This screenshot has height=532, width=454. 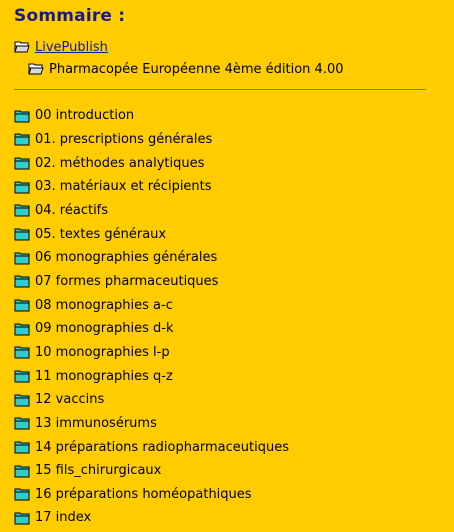 I want to click on list-item-label: 02. méthodes analytiques, so click(x=120, y=163).